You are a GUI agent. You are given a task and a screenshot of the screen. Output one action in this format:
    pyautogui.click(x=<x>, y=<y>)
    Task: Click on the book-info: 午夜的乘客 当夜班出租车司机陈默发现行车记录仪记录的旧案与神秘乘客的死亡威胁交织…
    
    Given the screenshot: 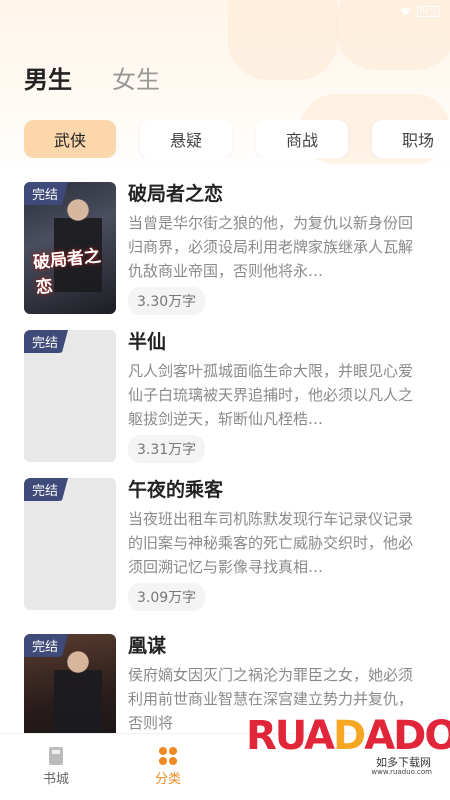 What is the action you would take?
    pyautogui.click(x=277, y=544)
    